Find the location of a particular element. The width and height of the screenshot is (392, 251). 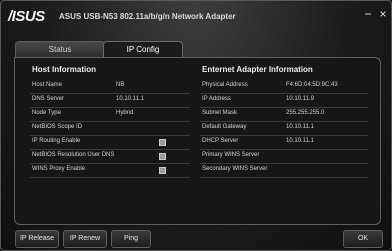

default-gateway-label: Default Gateway is located at coordinates (224, 127).